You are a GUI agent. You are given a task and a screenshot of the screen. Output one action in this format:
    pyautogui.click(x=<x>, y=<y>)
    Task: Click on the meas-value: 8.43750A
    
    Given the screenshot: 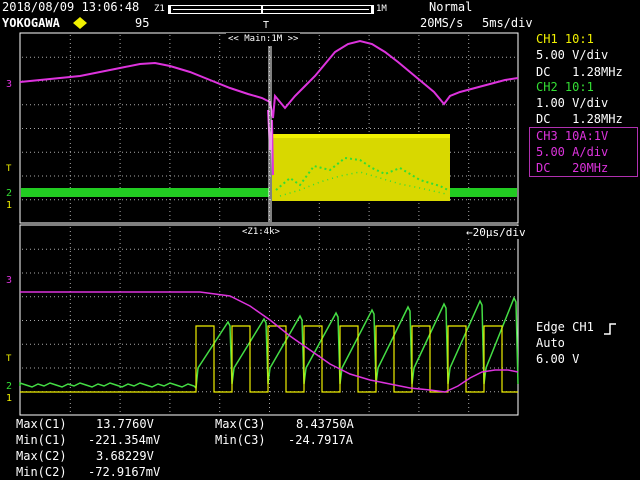 What is the action you would take?
    pyautogui.click(x=325, y=424)
    